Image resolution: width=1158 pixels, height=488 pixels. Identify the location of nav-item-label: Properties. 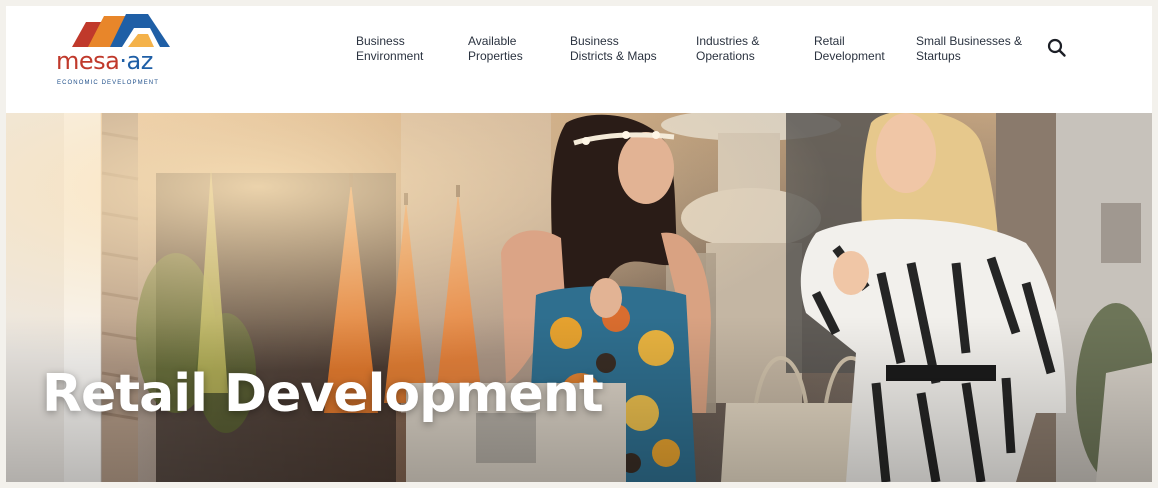
(495, 56).